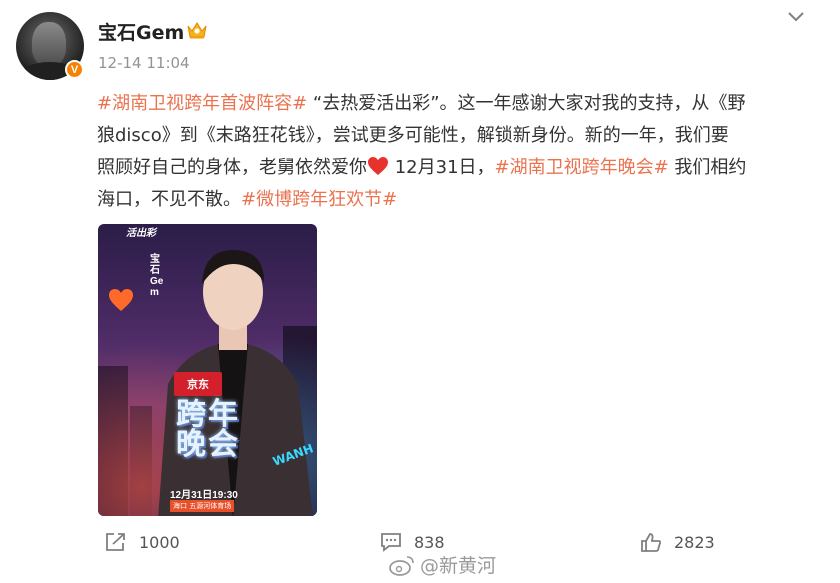 This screenshot has height=583, width=840. Describe the element at coordinates (796, 17) in the screenshot. I see `chevron-down-icon` at that location.